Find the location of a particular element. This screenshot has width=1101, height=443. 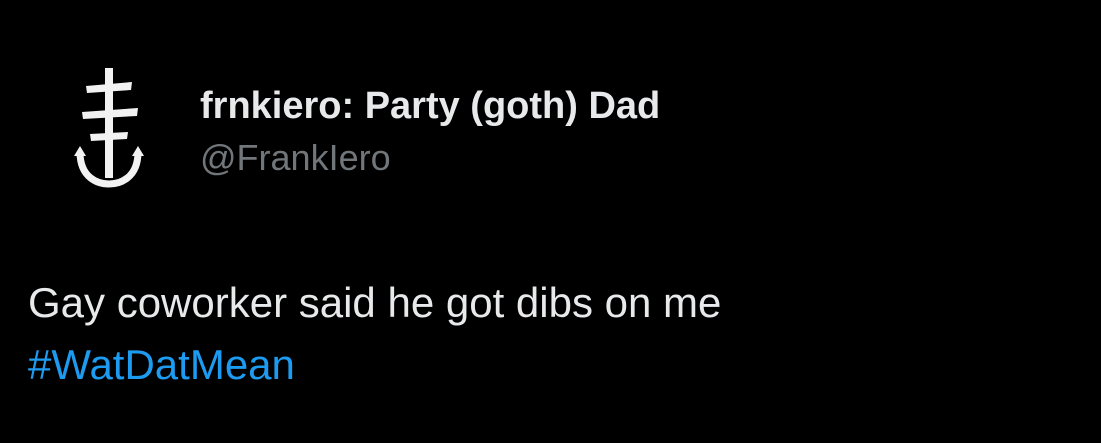

tweet-text: Gay coworker said he got dibs on me is located at coordinates (375, 302).